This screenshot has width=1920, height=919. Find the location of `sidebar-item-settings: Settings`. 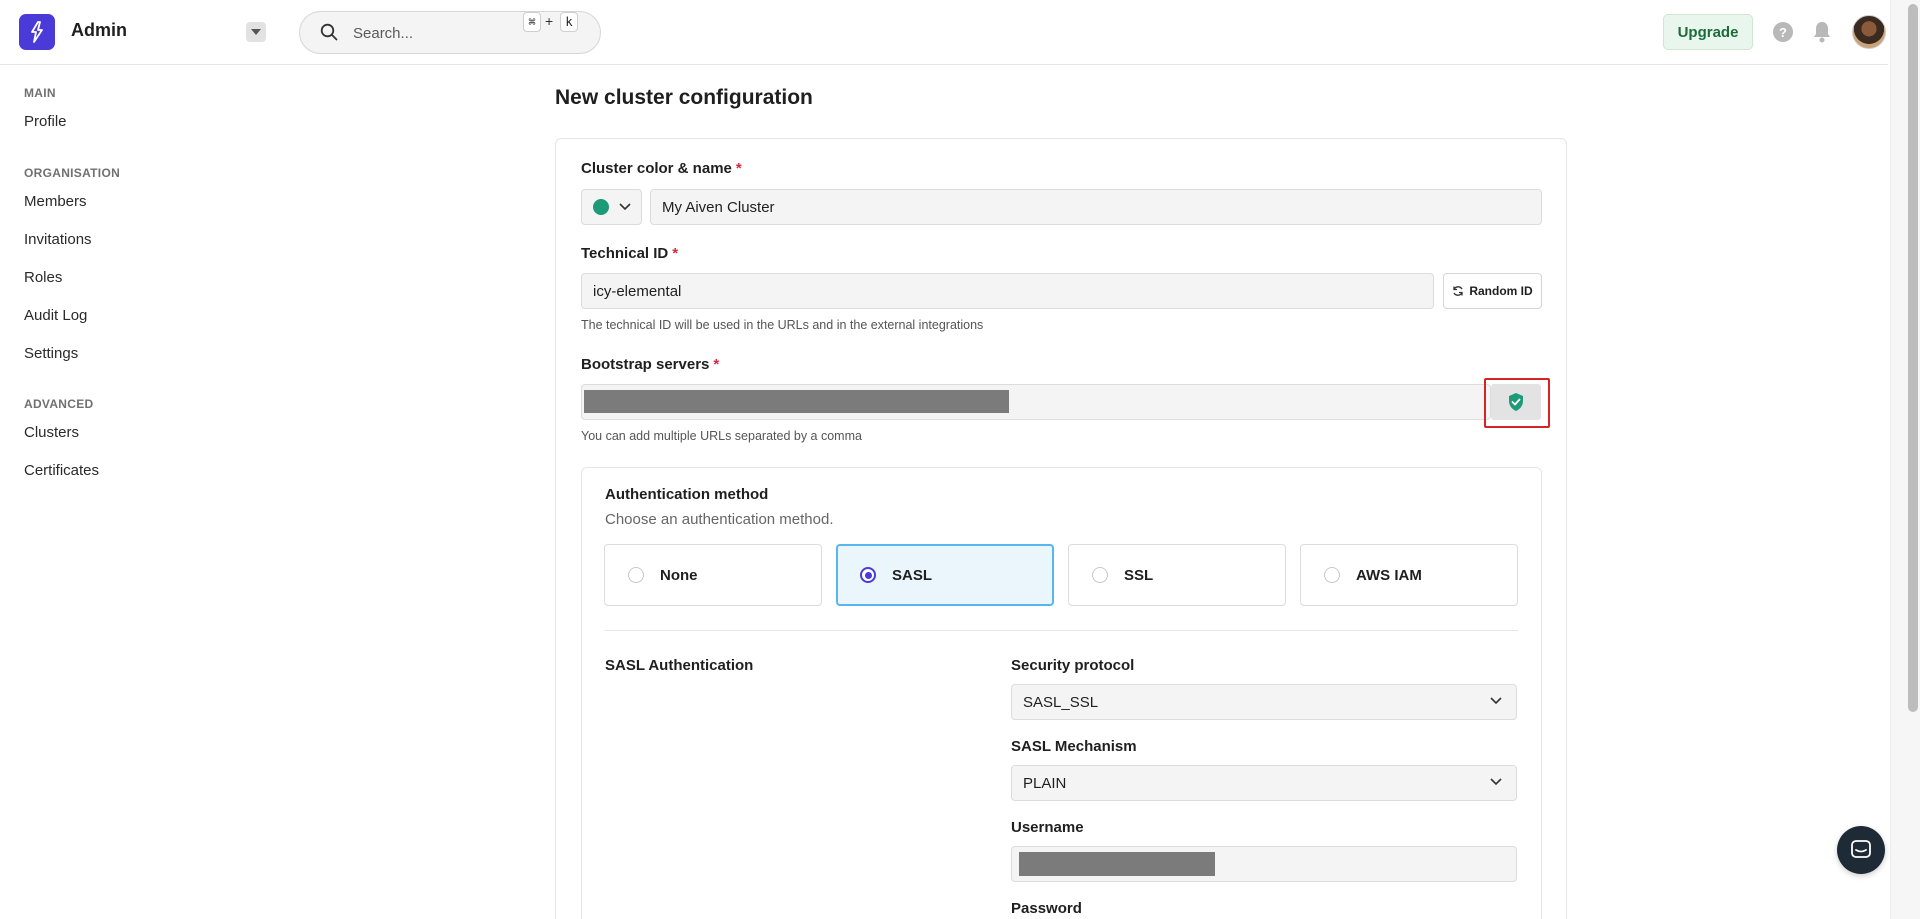

sidebar-item-settings: Settings is located at coordinates (51, 353).